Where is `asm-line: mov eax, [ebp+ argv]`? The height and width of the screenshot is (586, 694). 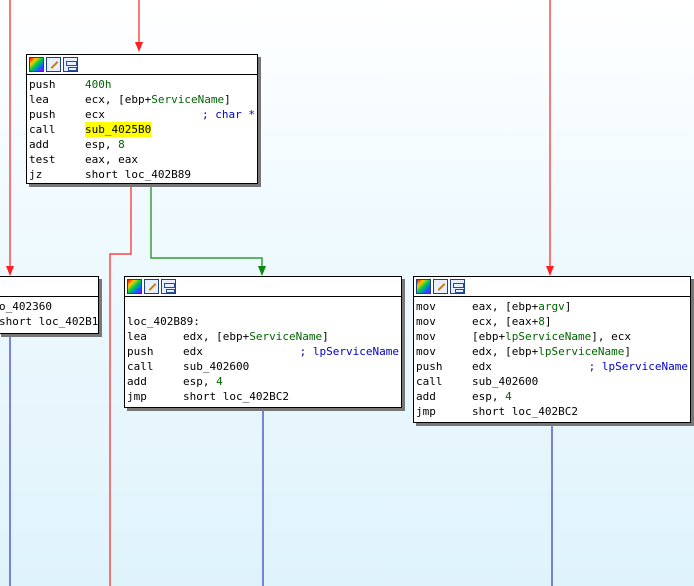
asm-line: mov eax, [ebp+ argv] is located at coordinates (553, 306).